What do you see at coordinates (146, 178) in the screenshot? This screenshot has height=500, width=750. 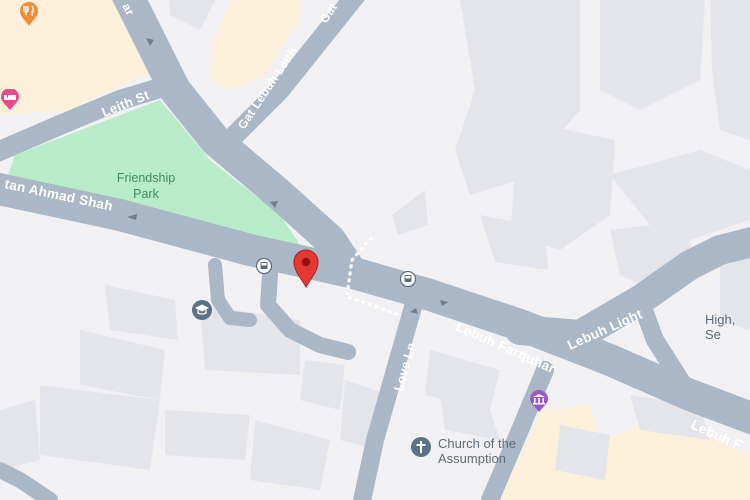 I see `park-label-line1: Friendship` at bounding box center [146, 178].